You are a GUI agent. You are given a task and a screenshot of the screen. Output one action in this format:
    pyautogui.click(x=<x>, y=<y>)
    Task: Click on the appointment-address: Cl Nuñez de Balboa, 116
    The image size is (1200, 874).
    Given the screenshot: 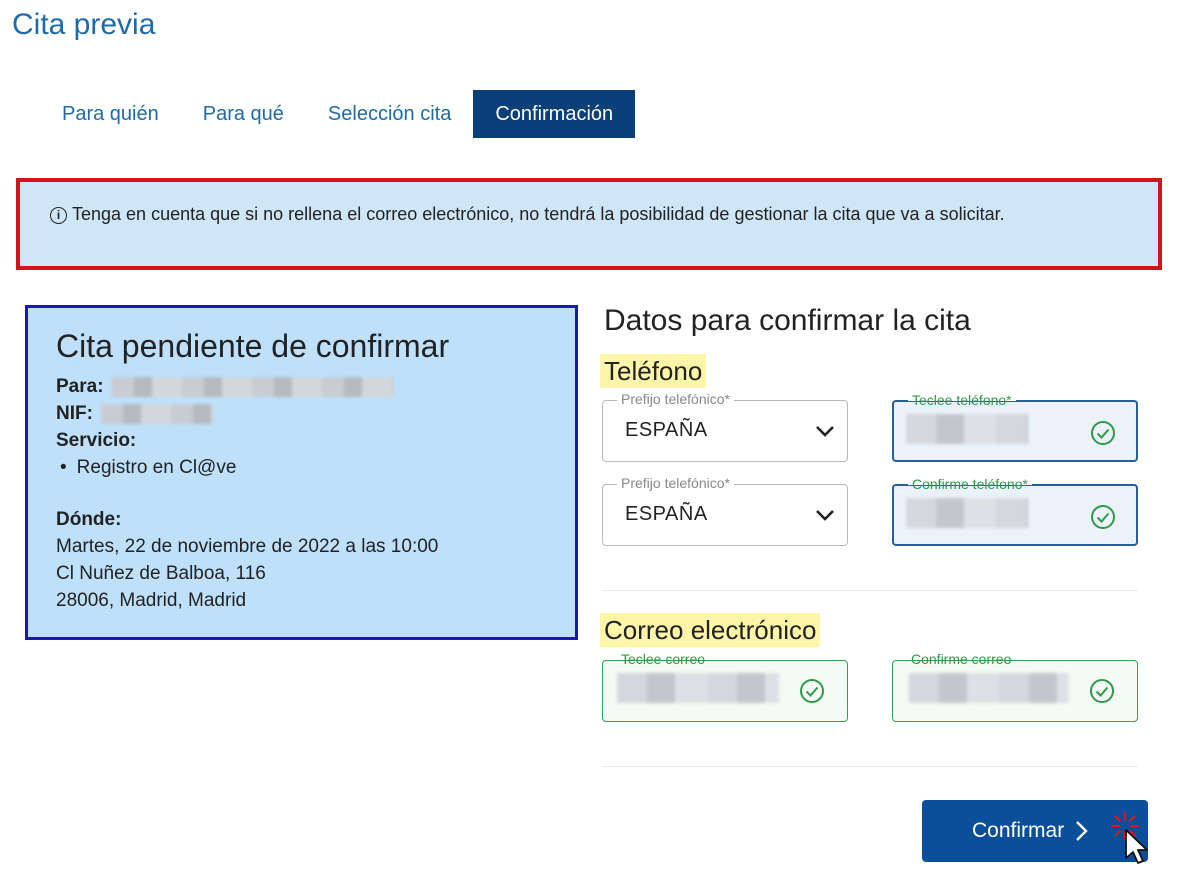 What is the action you would take?
    pyautogui.click(x=161, y=573)
    